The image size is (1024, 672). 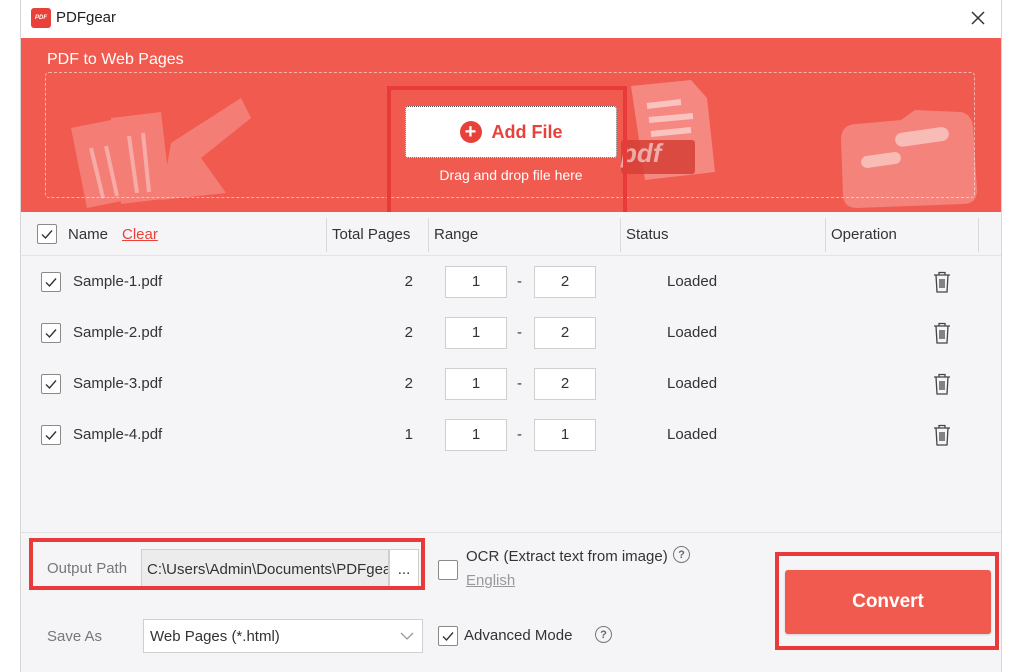 I want to click on plus-circle-icon: +, so click(x=470, y=132).